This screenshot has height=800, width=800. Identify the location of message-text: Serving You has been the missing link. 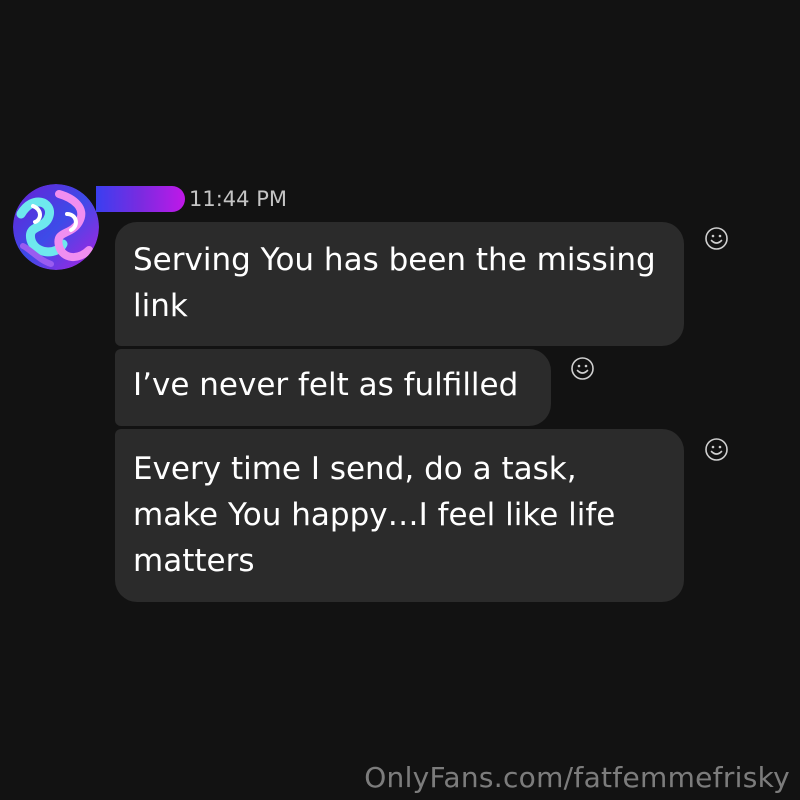
(394, 283).